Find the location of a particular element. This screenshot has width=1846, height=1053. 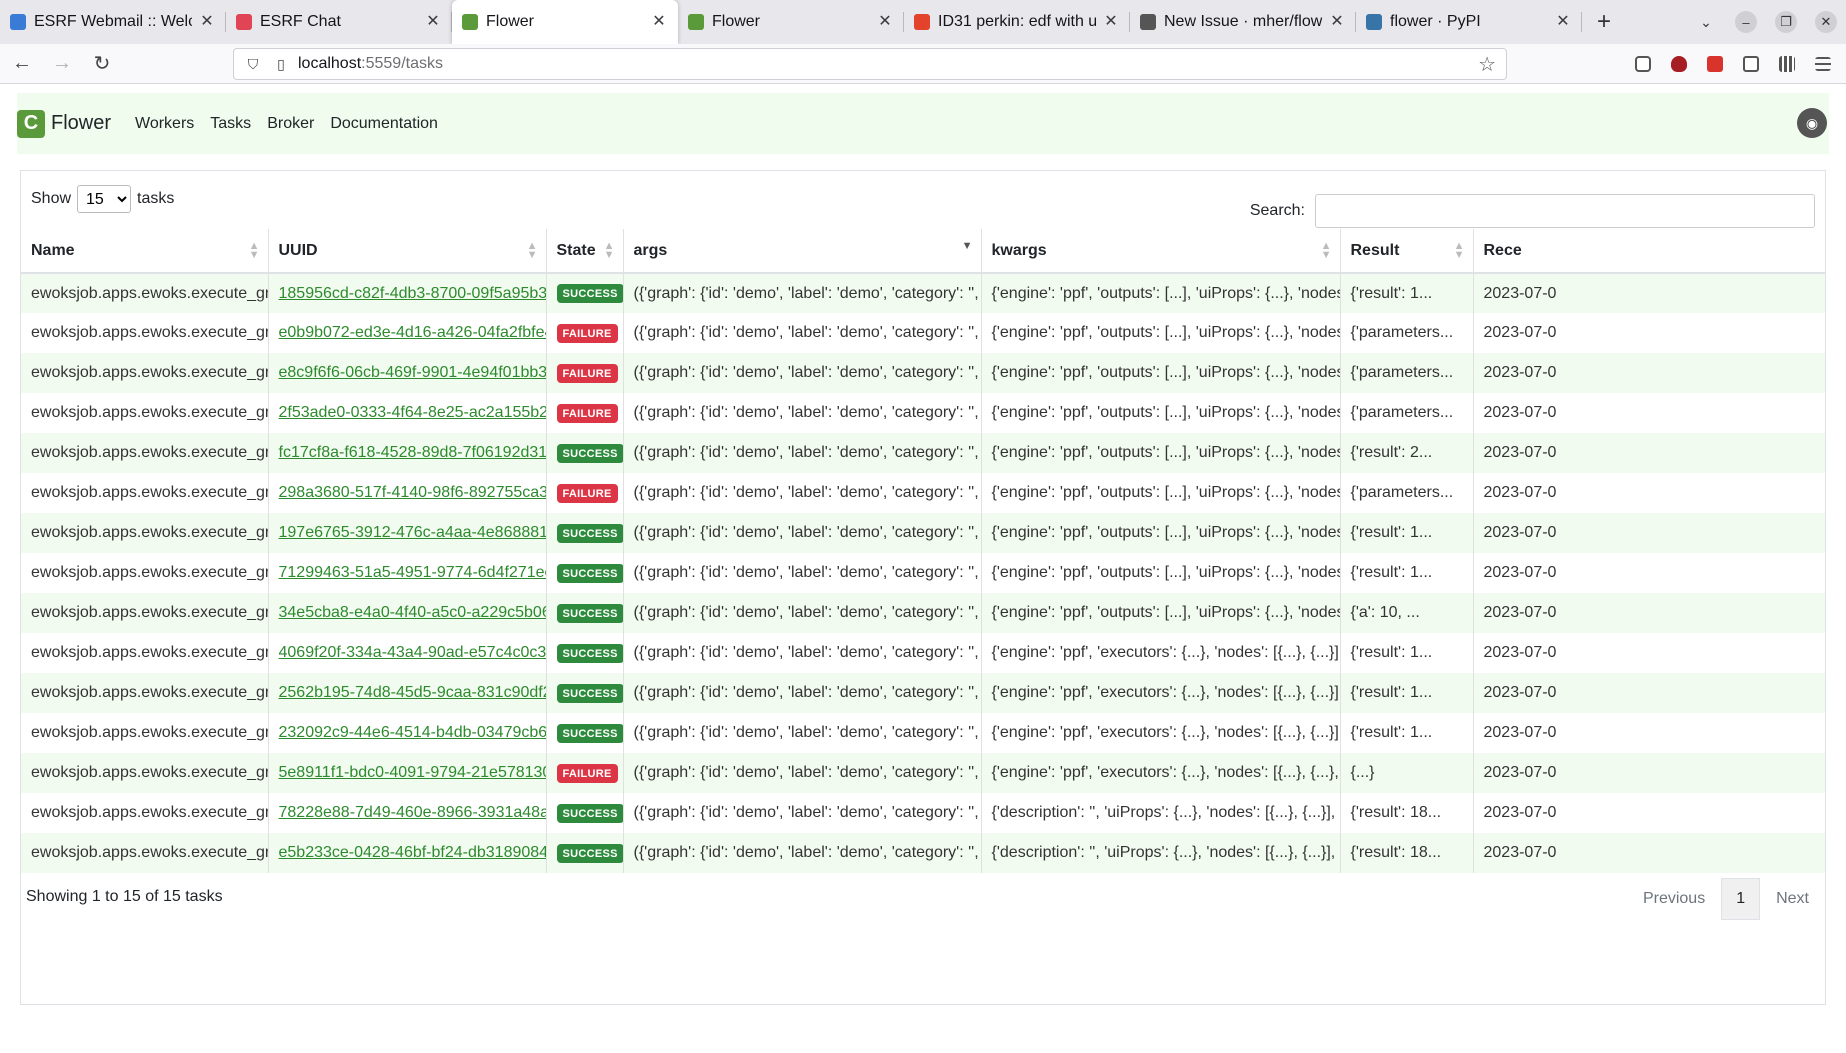

status-badge: SUCCESS is located at coordinates (589, 853).